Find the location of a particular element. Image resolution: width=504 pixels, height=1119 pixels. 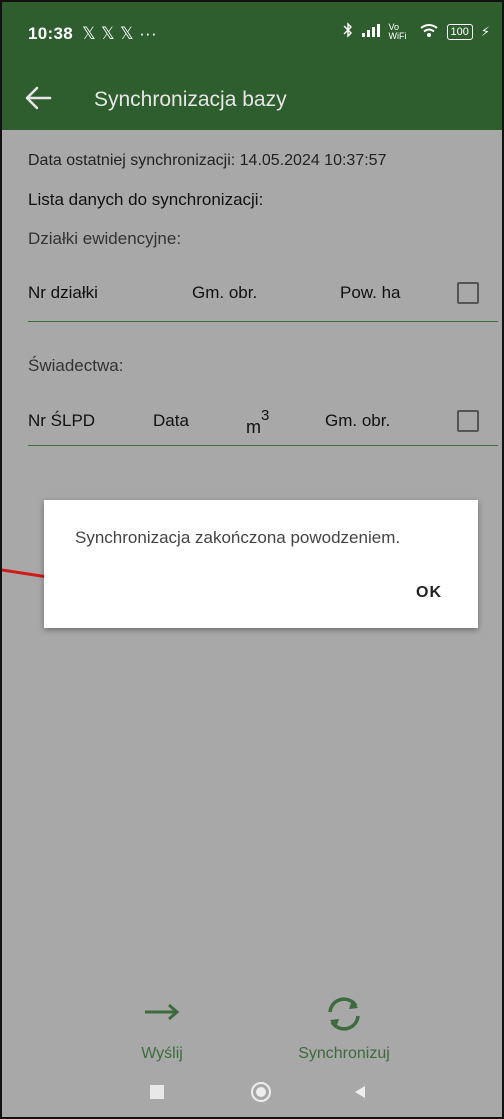

status-time: 10:38 is located at coordinates (50, 33).